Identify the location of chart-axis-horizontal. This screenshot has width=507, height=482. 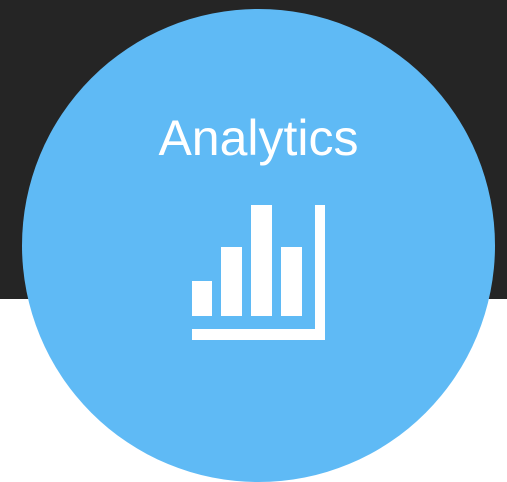
(258, 334).